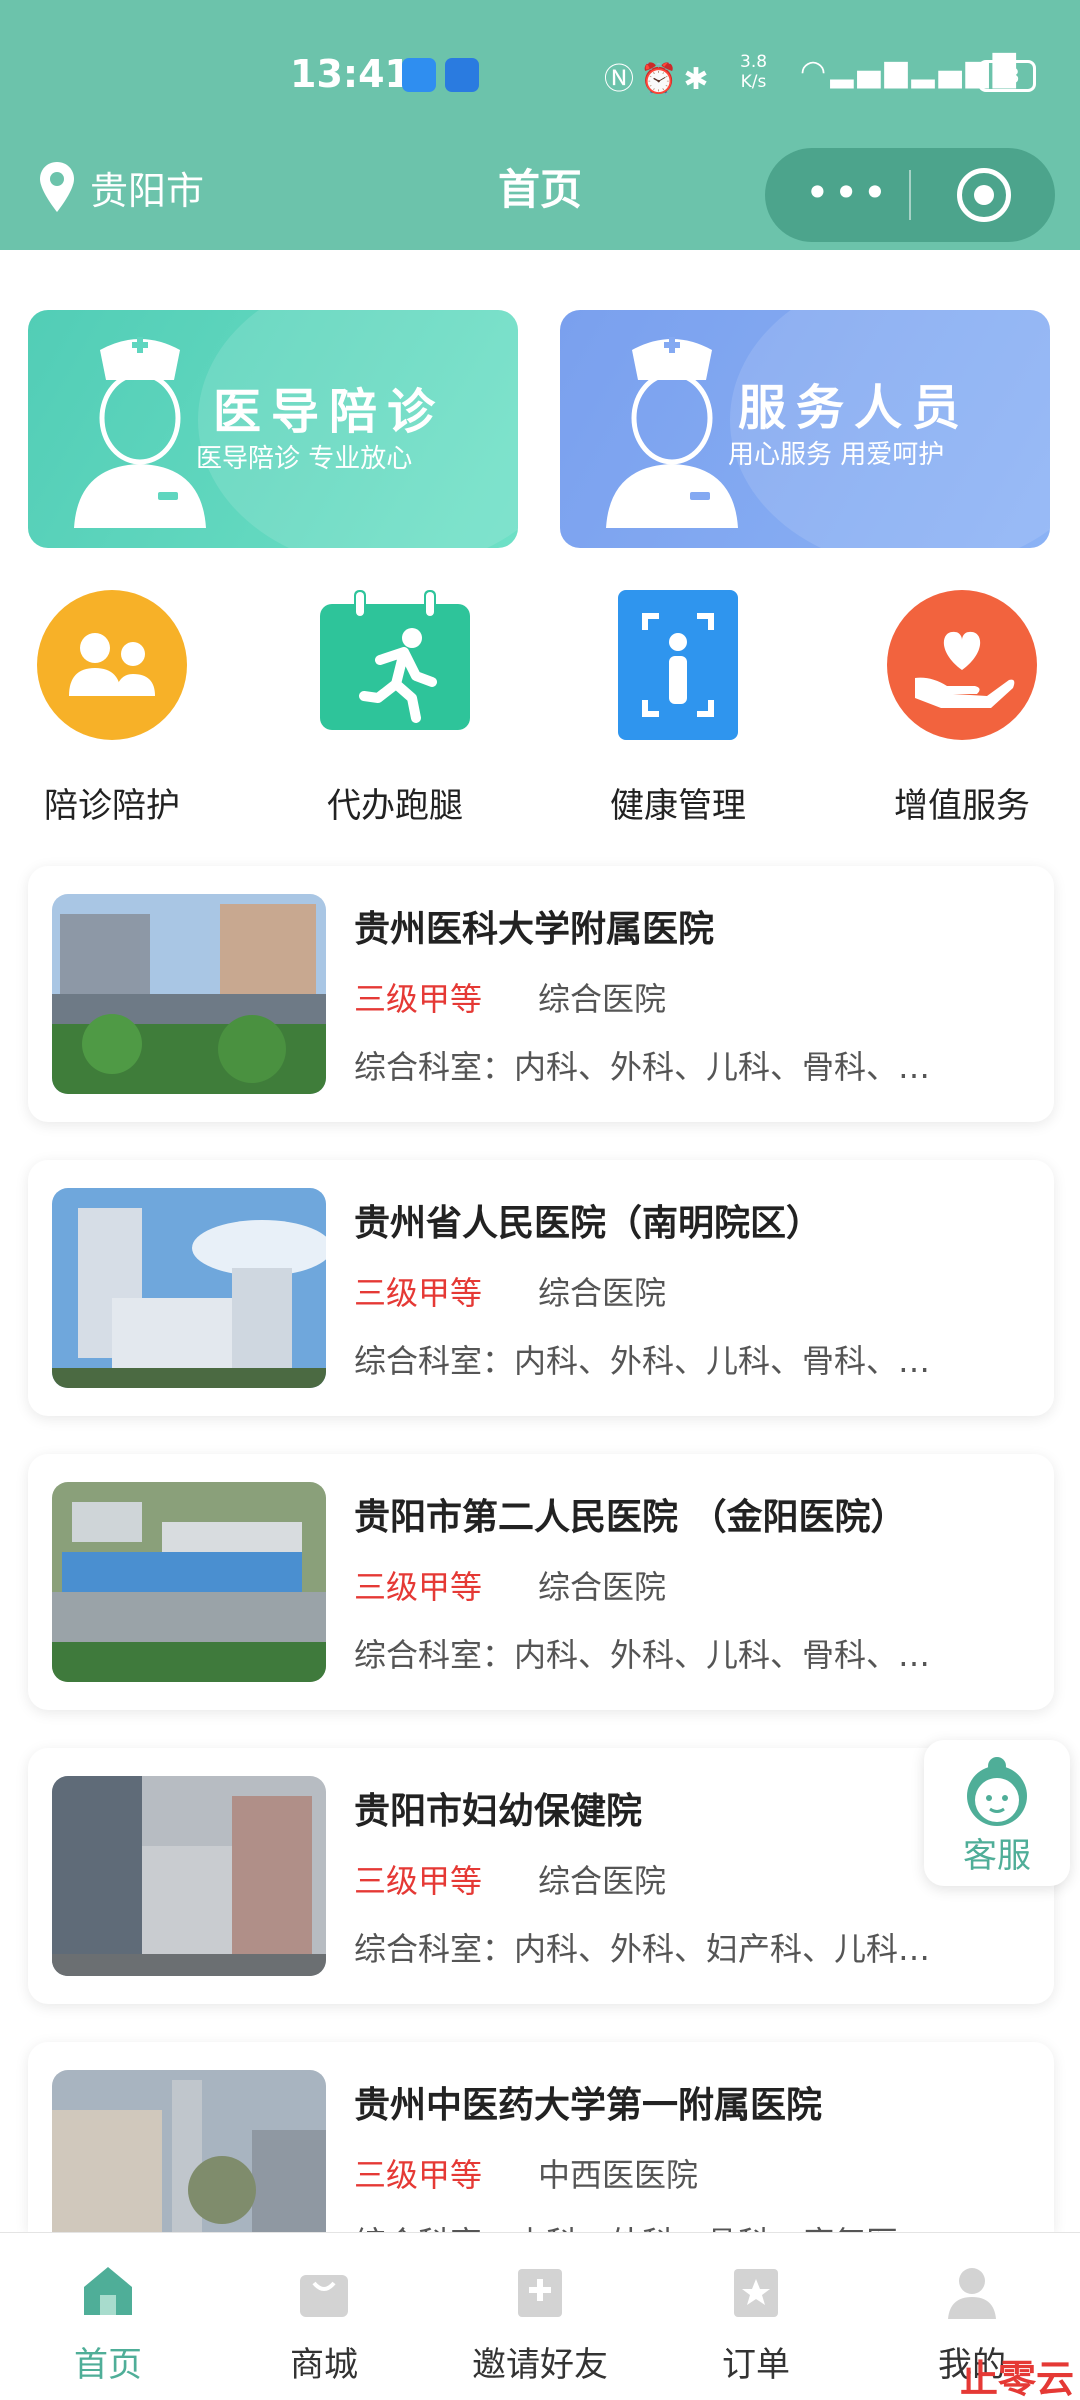  What do you see at coordinates (419, 75) in the screenshot?
I see `weather-app-icon` at bounding box center [419, 75].